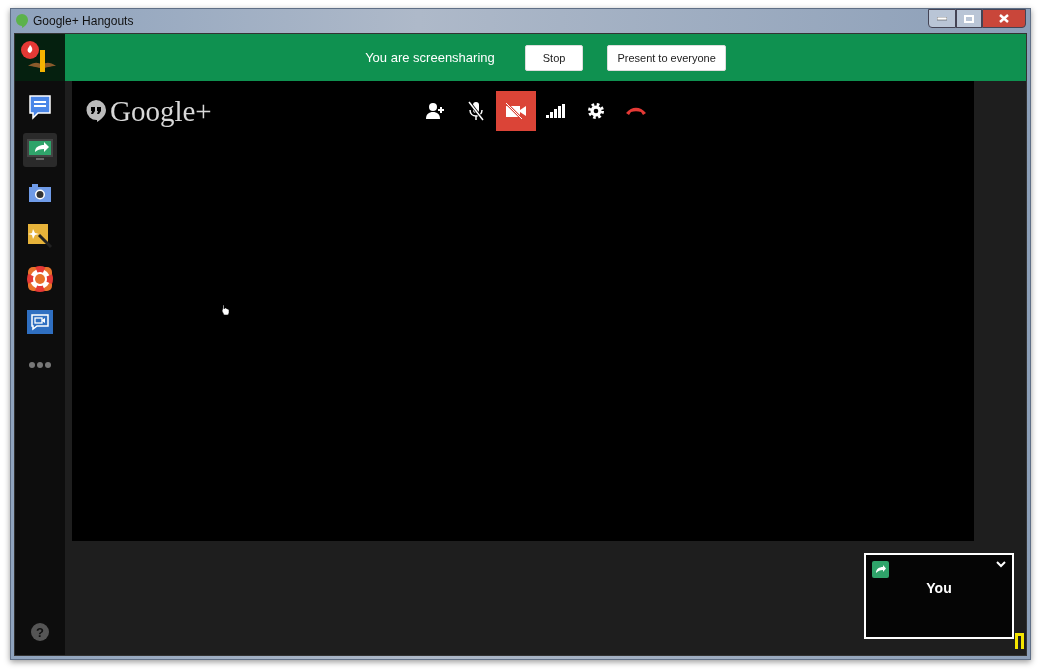 This screenshot has height=670, width=1044. Describe the element at coordinates (596, 111) in the screenshot. I see `settings-icon` at that location.